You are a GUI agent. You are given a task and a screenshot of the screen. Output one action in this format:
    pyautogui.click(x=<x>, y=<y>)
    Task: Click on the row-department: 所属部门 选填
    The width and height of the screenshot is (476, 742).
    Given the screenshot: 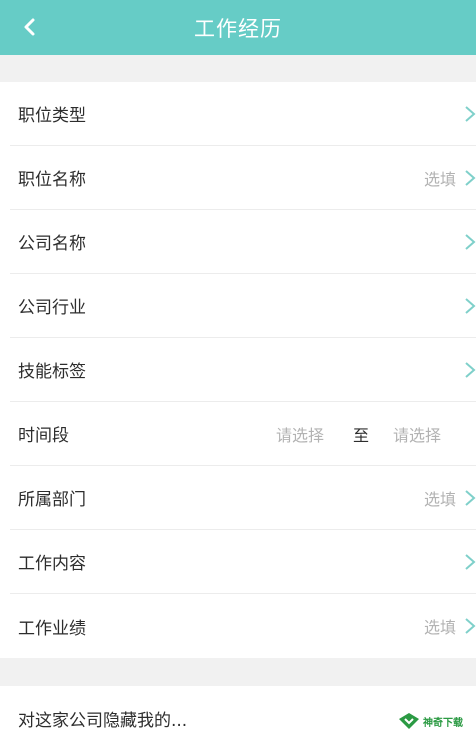 What is the action you would take?
    pyautogui.click(x=243, y=498)
    